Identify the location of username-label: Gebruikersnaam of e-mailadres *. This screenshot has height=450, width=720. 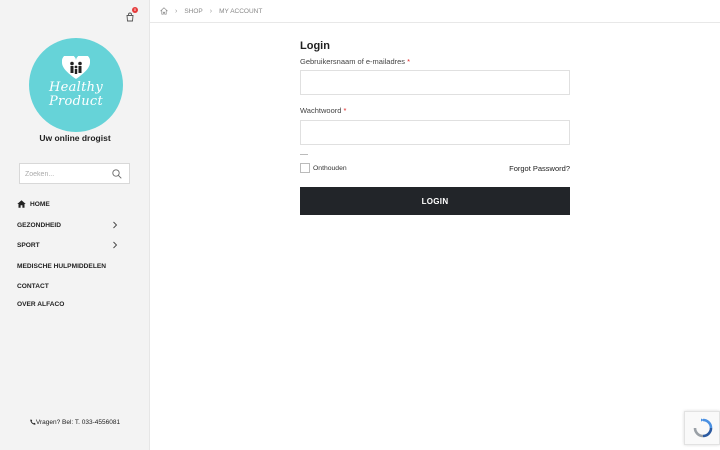
(355, 61).